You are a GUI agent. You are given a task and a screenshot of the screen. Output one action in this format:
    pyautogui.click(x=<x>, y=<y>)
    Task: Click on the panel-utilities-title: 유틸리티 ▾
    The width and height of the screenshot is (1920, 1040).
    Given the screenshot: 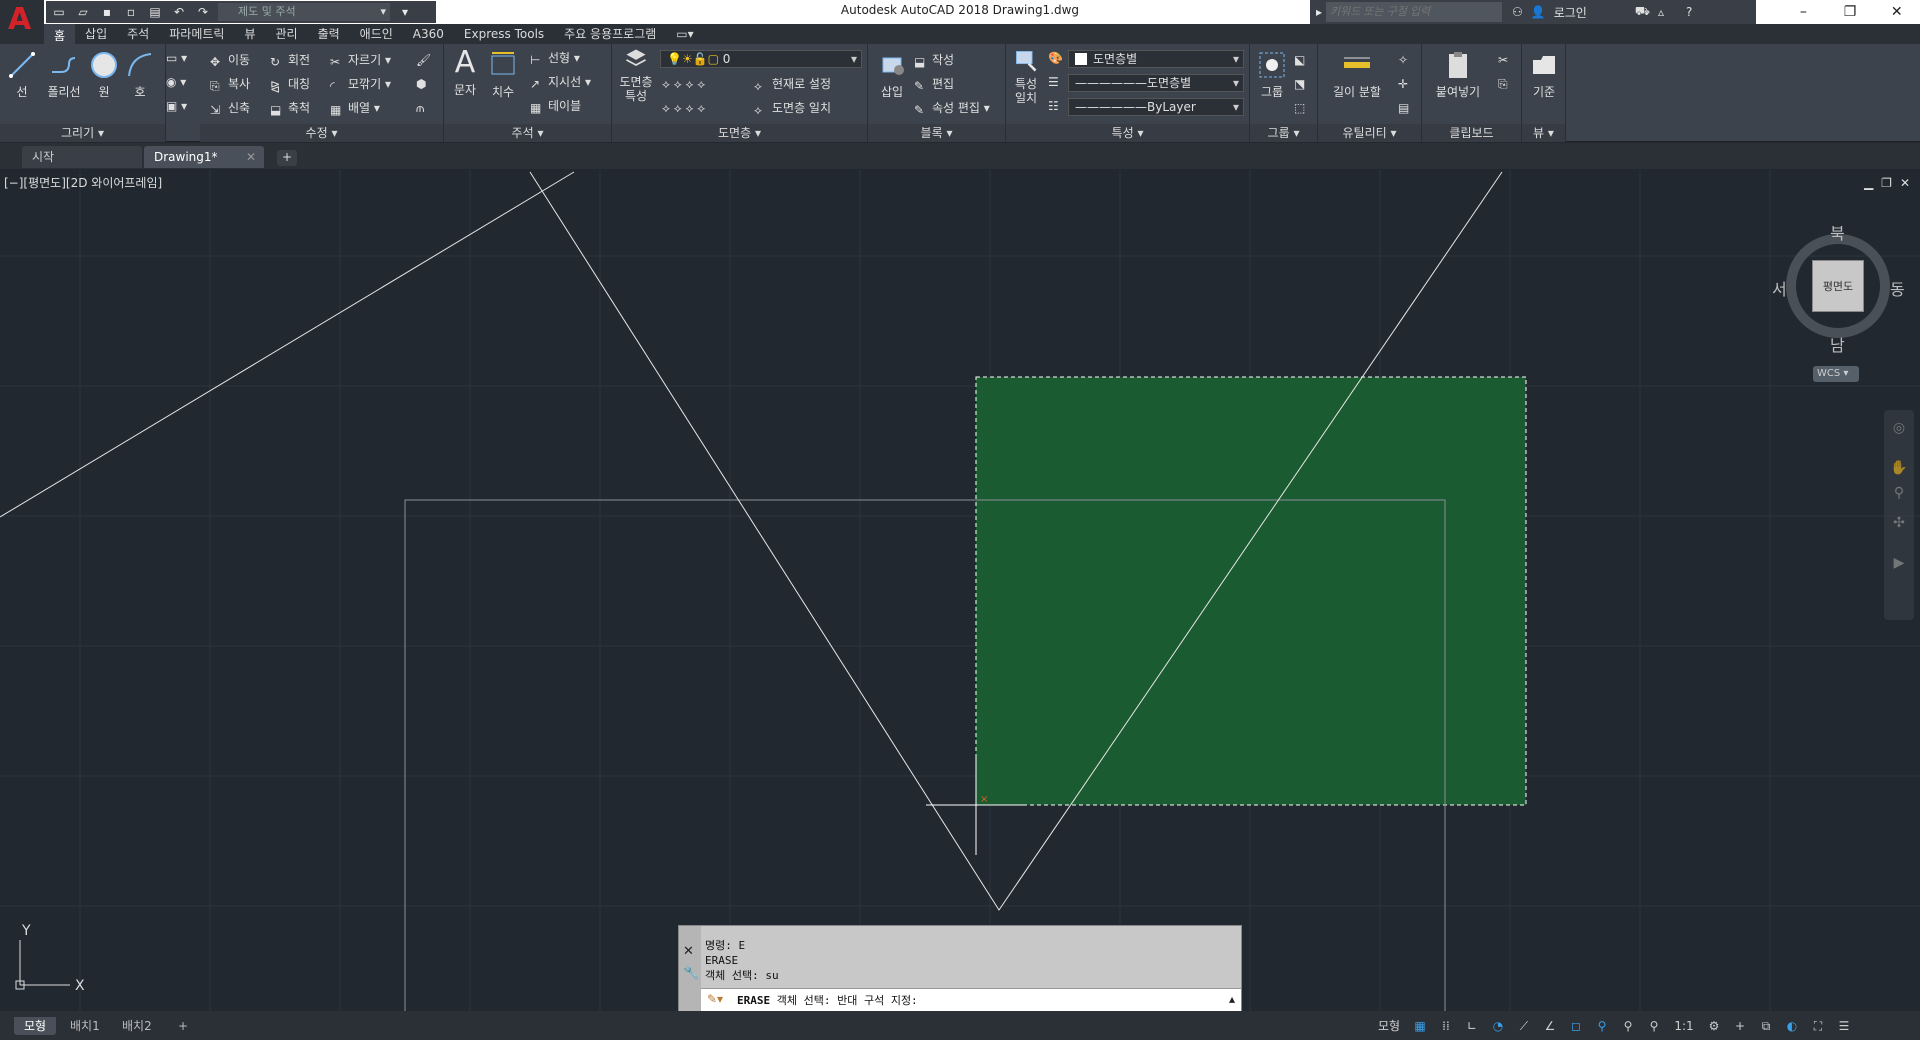 What is the action you would take?
    pyautogui.click(x=1369, y=133)
    